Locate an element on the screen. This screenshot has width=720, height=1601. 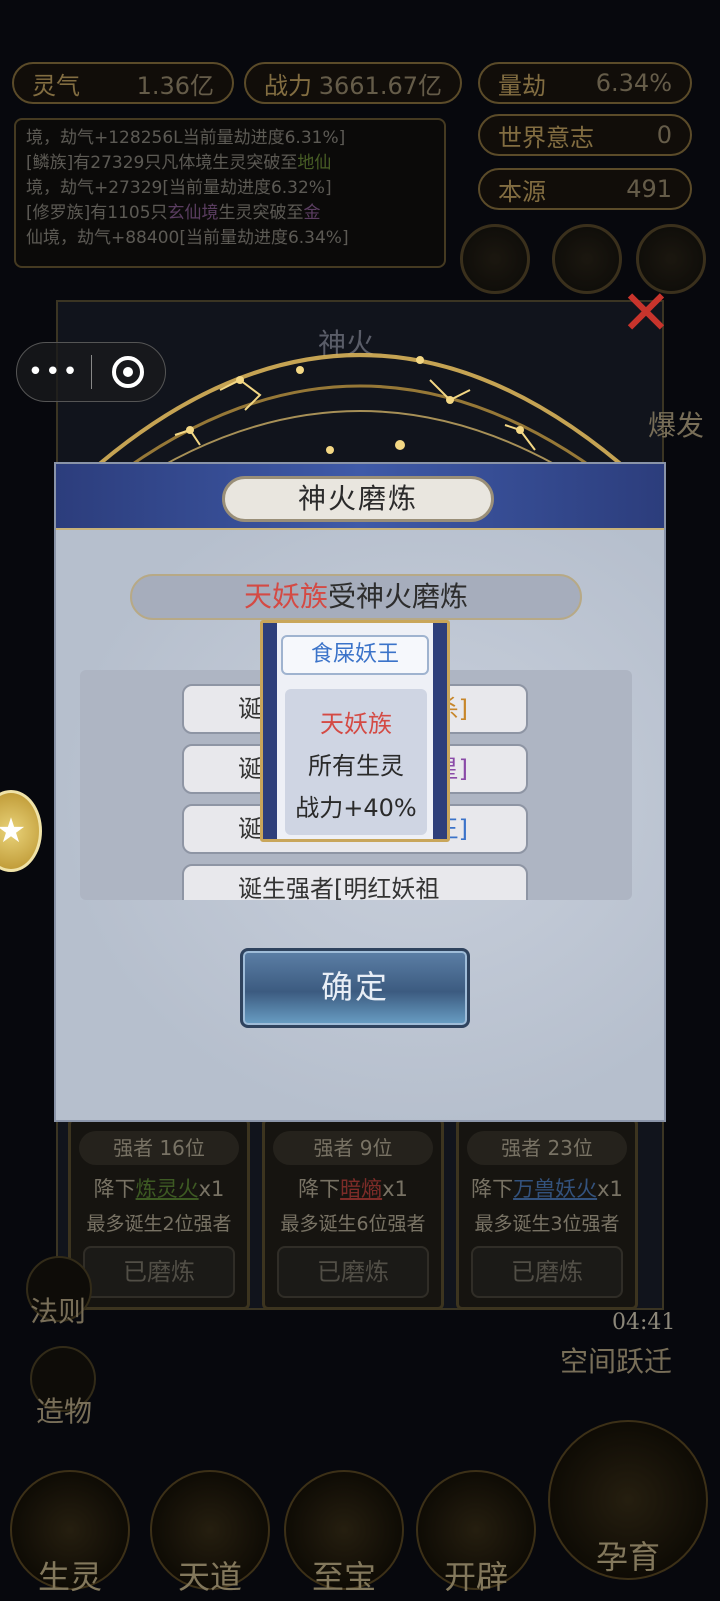
subtitle-rest: 受神火磨炼 is located at coordinates (398, 596).